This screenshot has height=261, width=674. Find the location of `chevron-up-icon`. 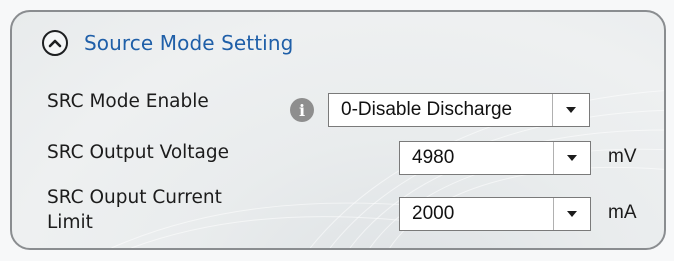

chevron-up-icon is located at coordinates (55, 43).